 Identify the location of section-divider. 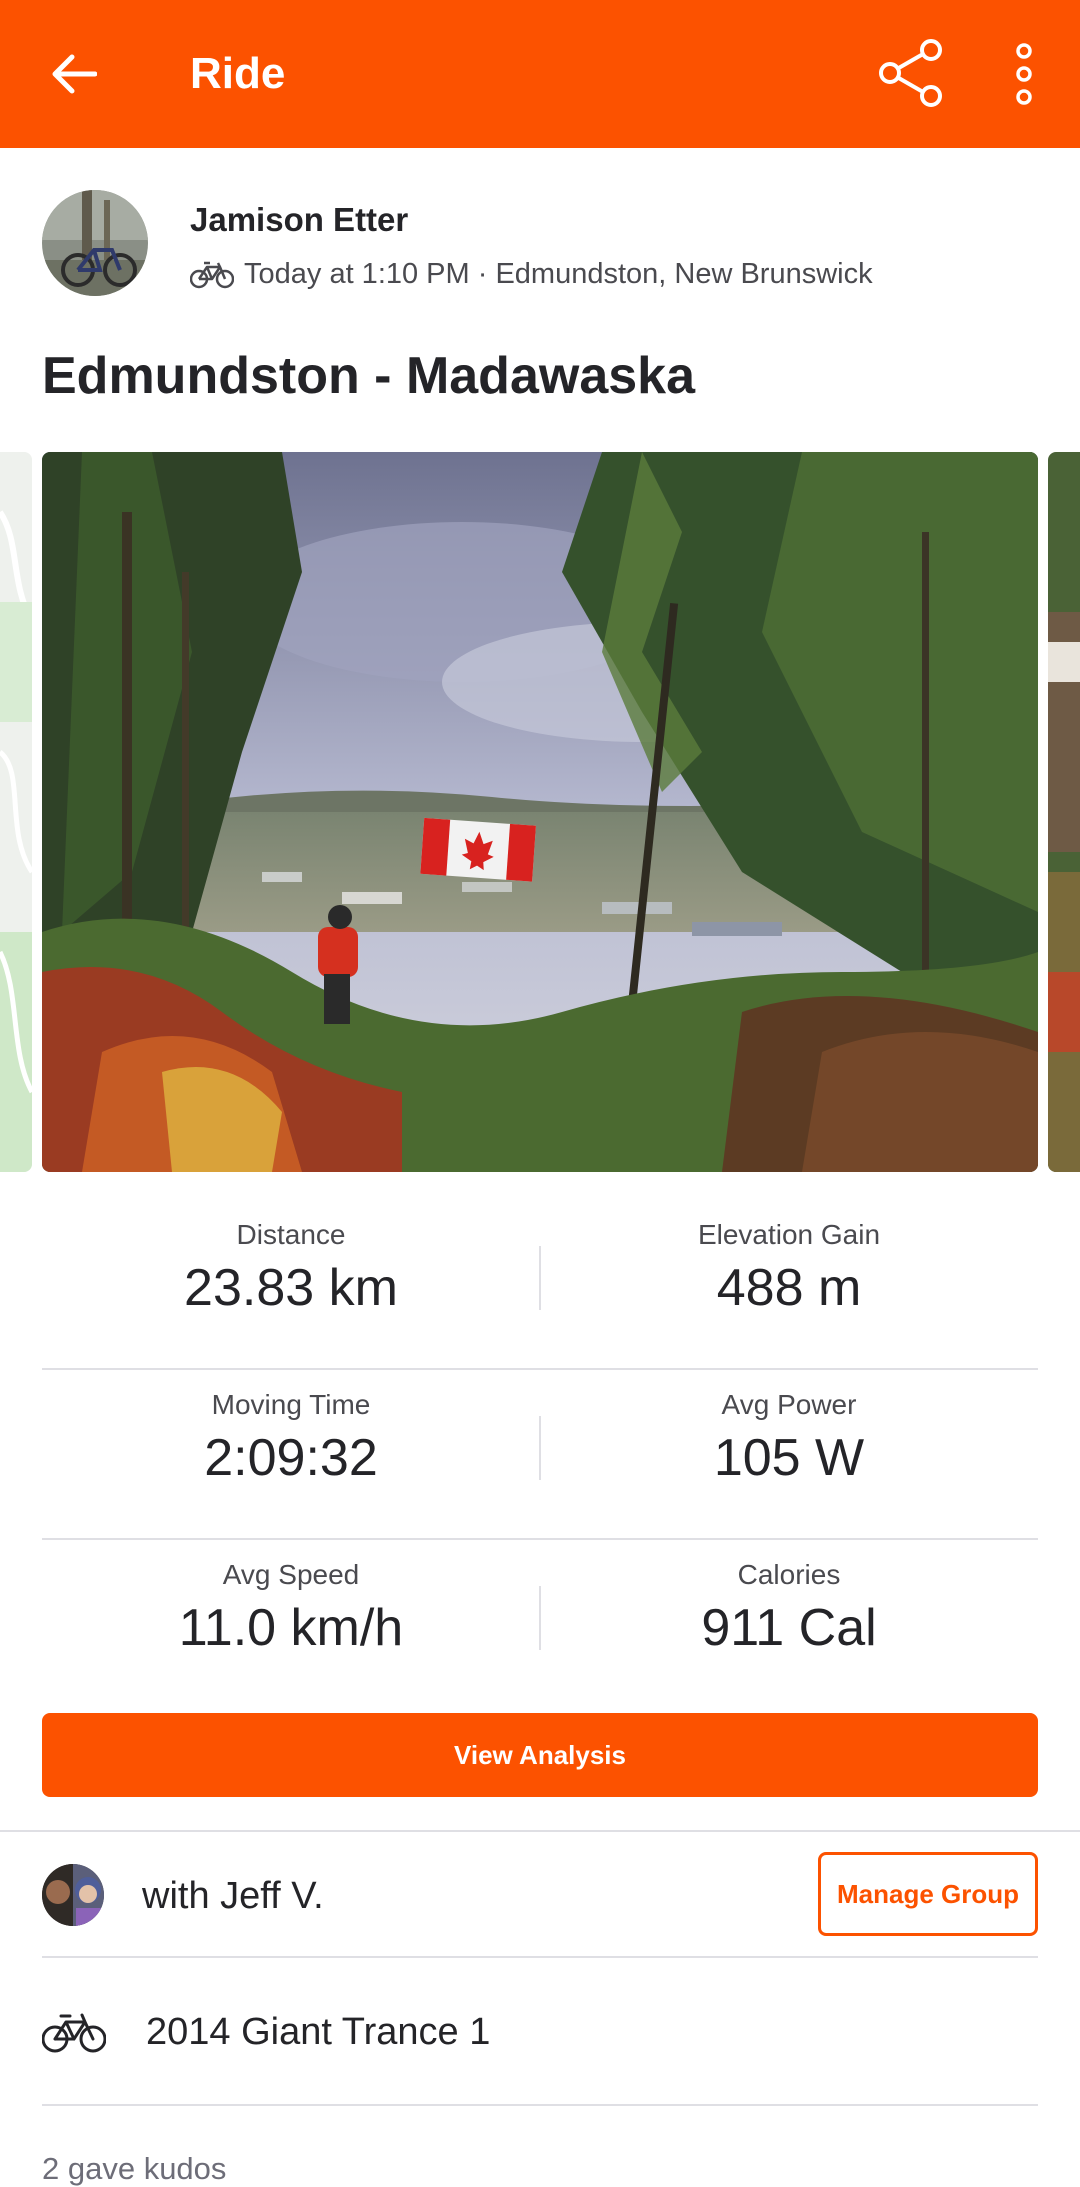
(540, 1831).